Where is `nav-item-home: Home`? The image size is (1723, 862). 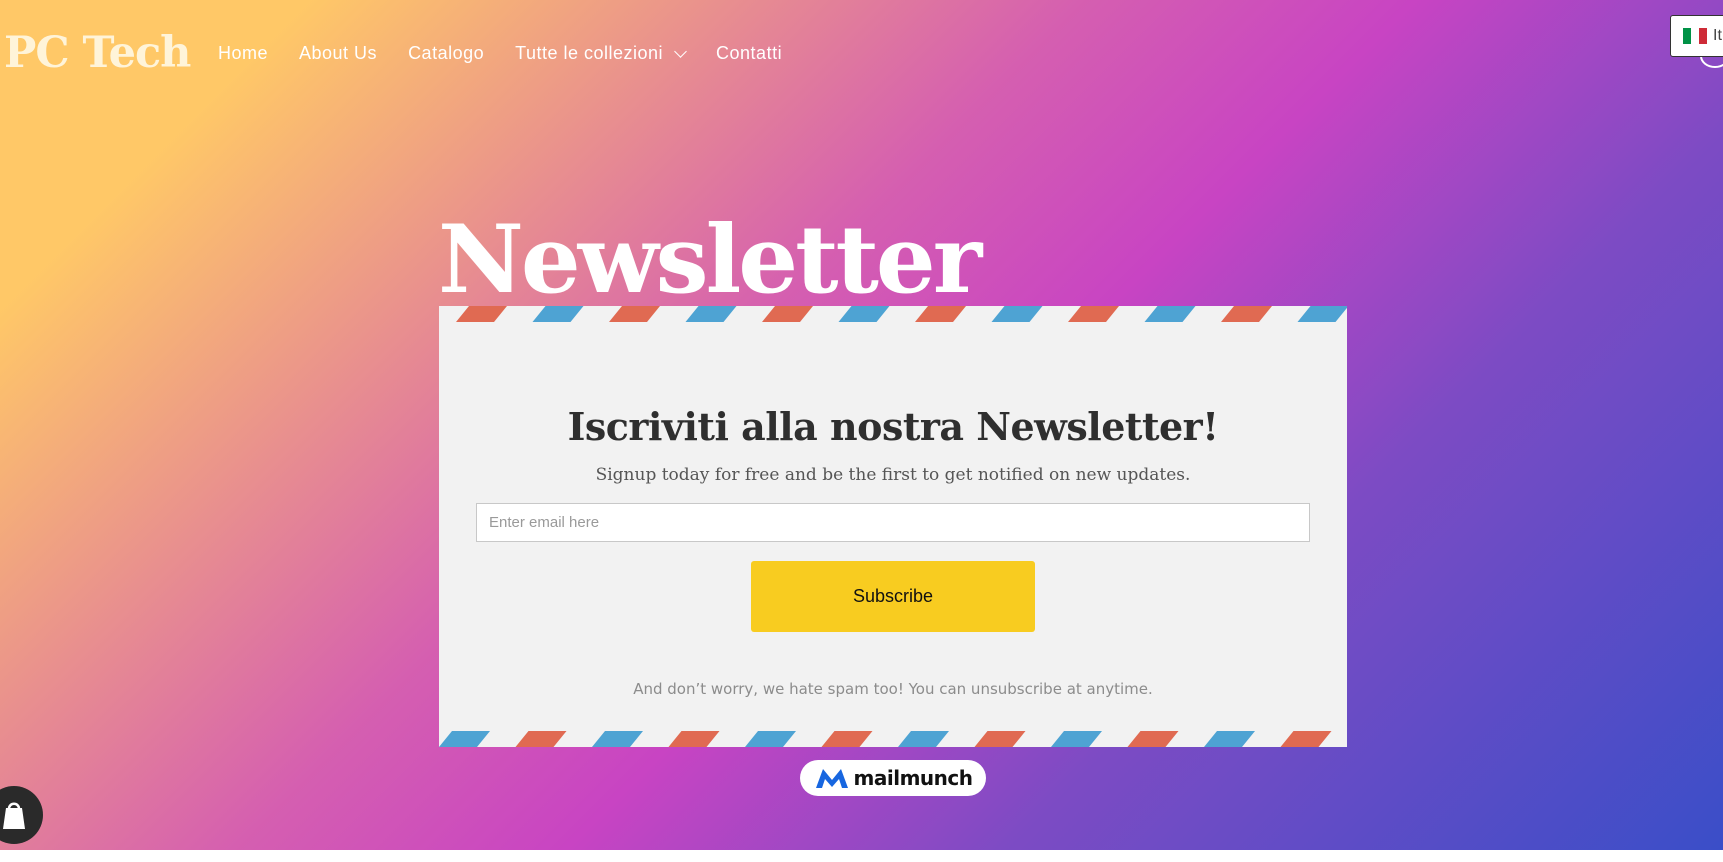 nav-item-home: Home is located at coordinates (243, 53).